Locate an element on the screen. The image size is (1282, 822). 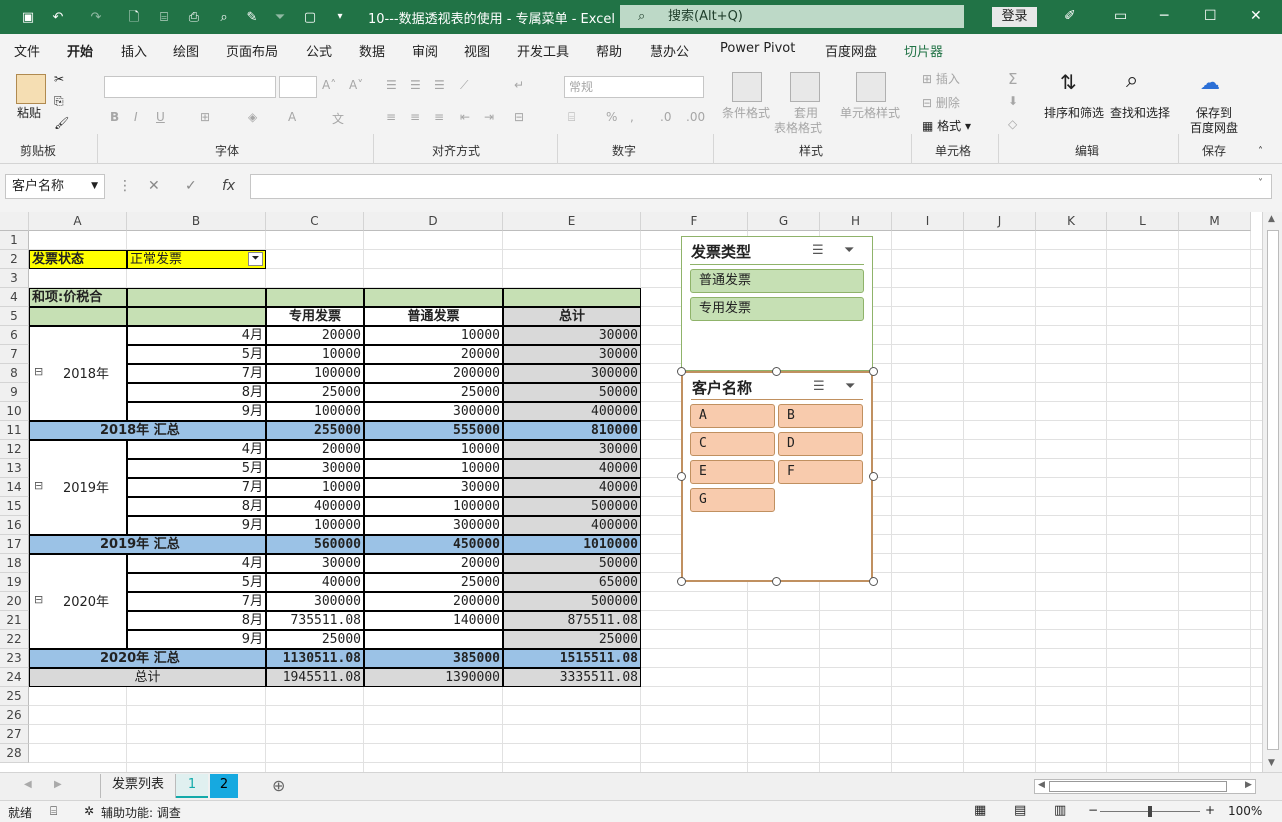
comma-icon: , is located at coordinates (632, 117).